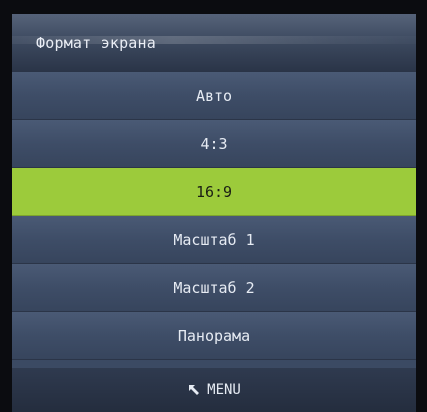 This screenshot has width=427, height=412. I want to click on back-label: MENU, so click(224, 390).